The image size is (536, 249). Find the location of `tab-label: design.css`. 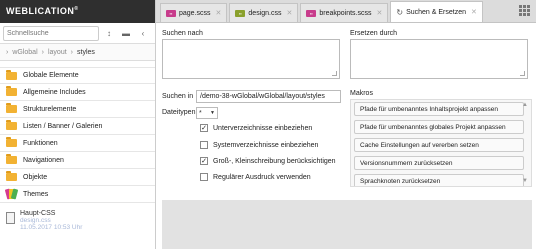

tab-label: design.css is located at coordinates (265, 13).